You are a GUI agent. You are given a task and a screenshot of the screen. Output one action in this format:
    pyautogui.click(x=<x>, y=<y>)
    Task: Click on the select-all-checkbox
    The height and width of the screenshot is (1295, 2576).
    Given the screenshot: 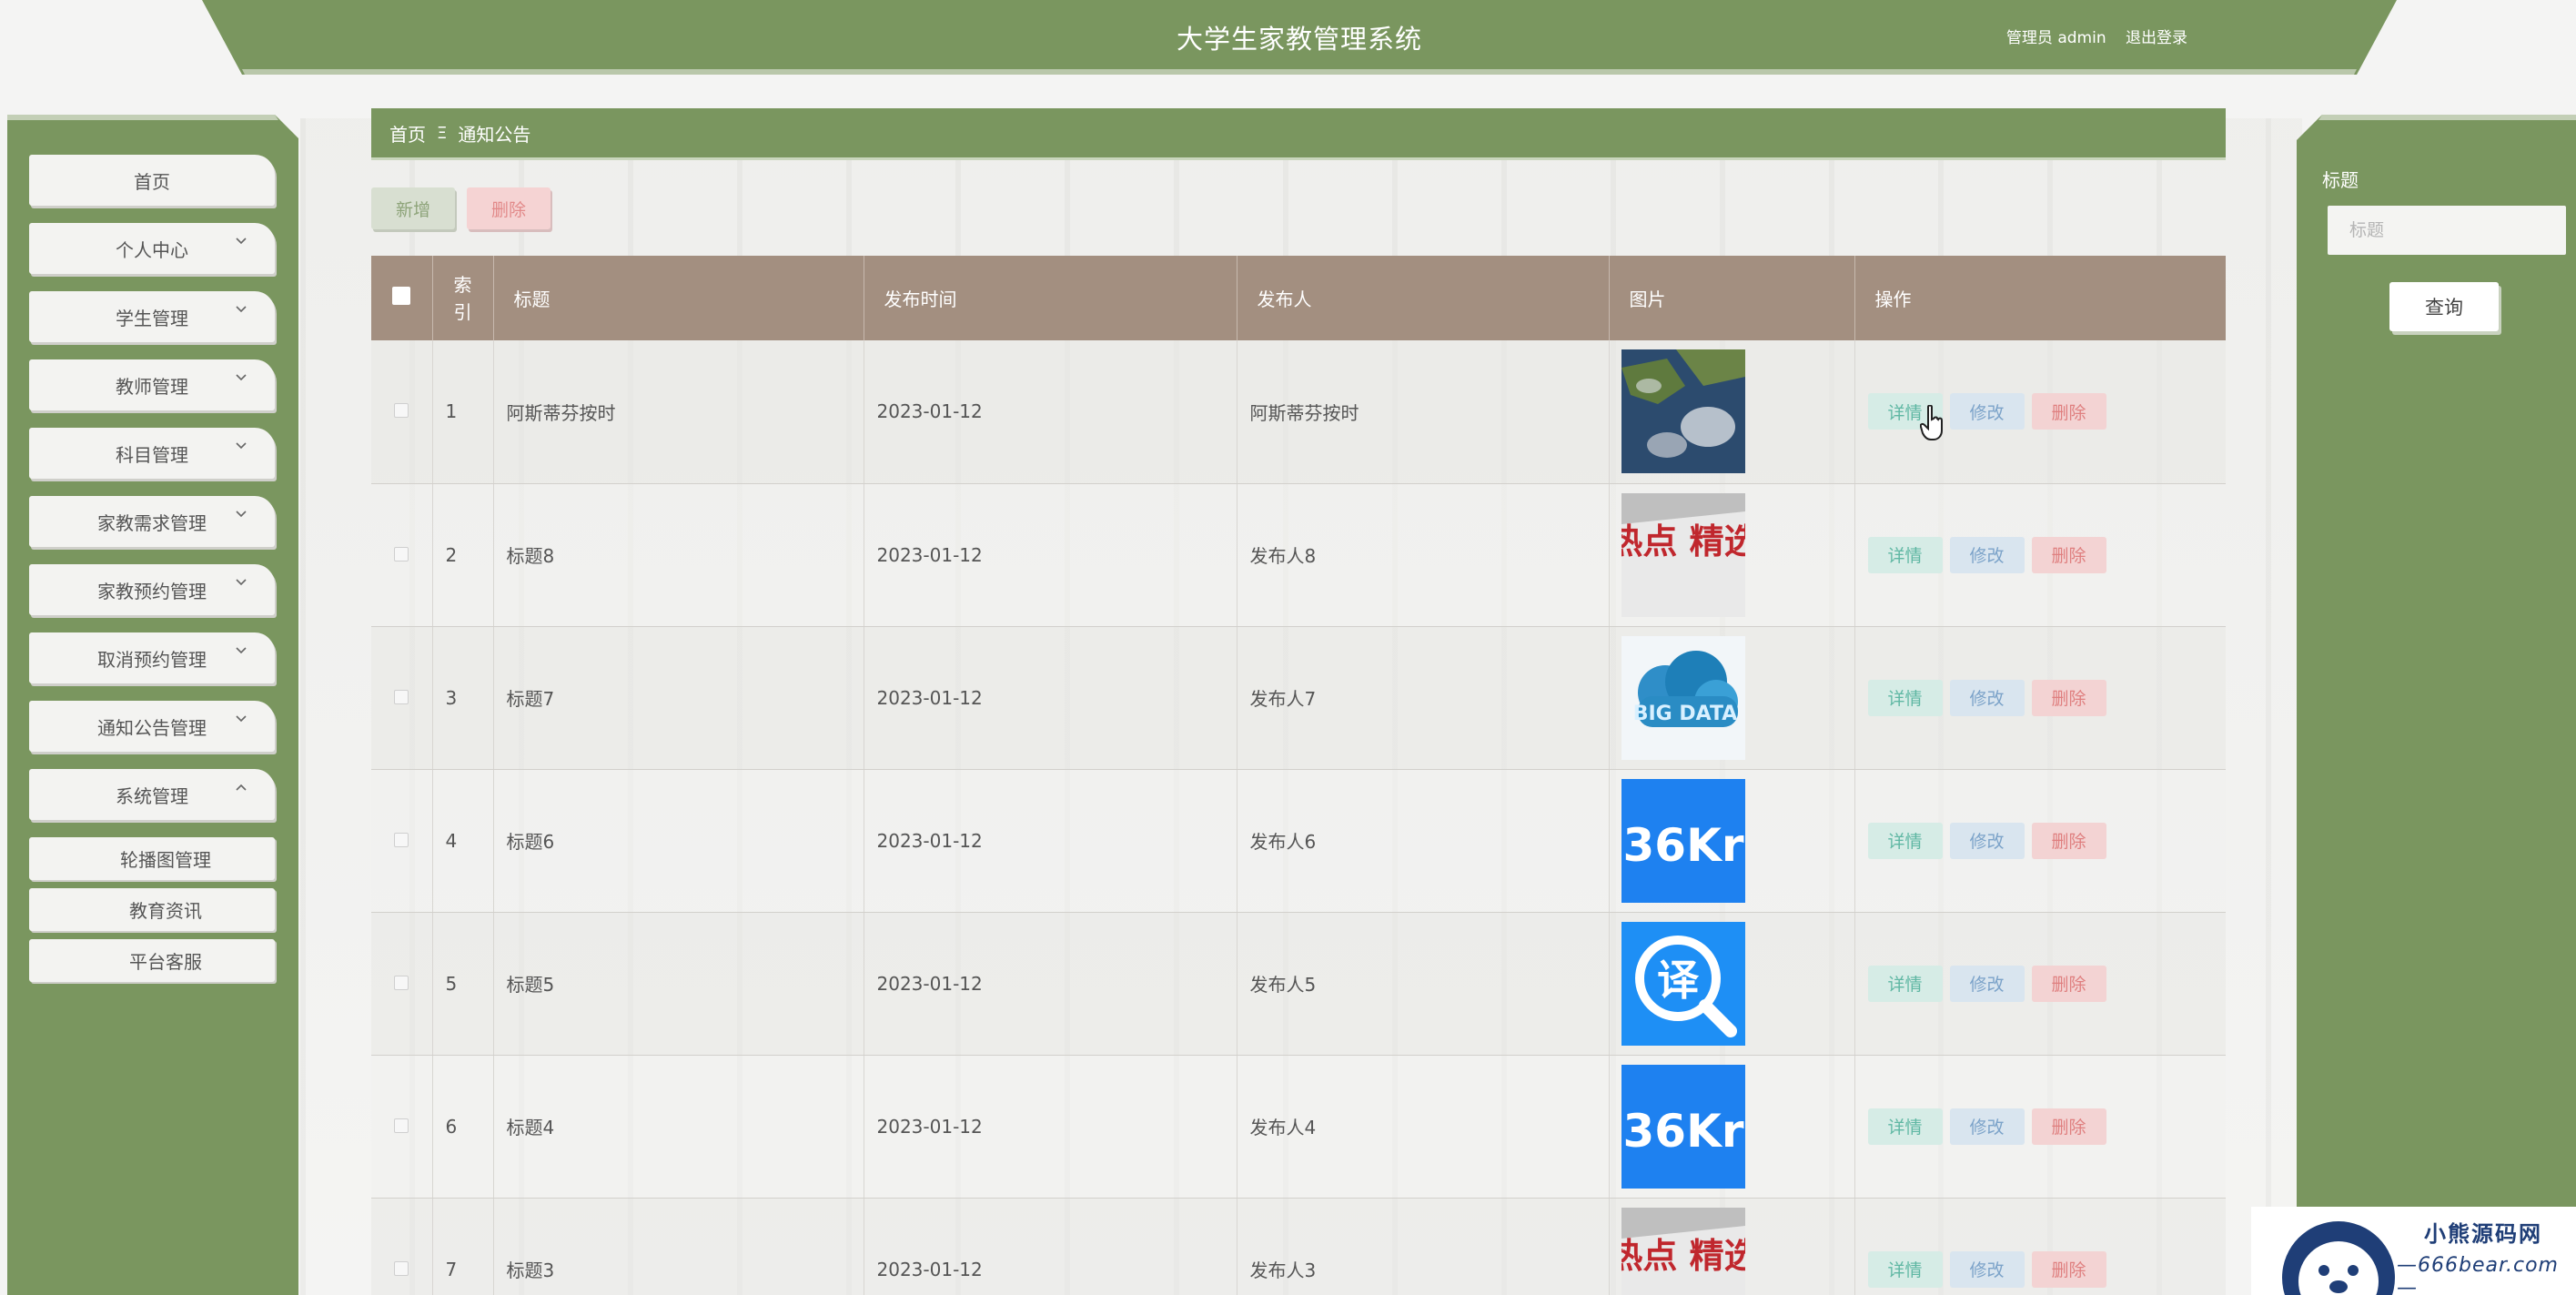 What is the action you would take?
    pyautogui.click(x=401, y=296)
    